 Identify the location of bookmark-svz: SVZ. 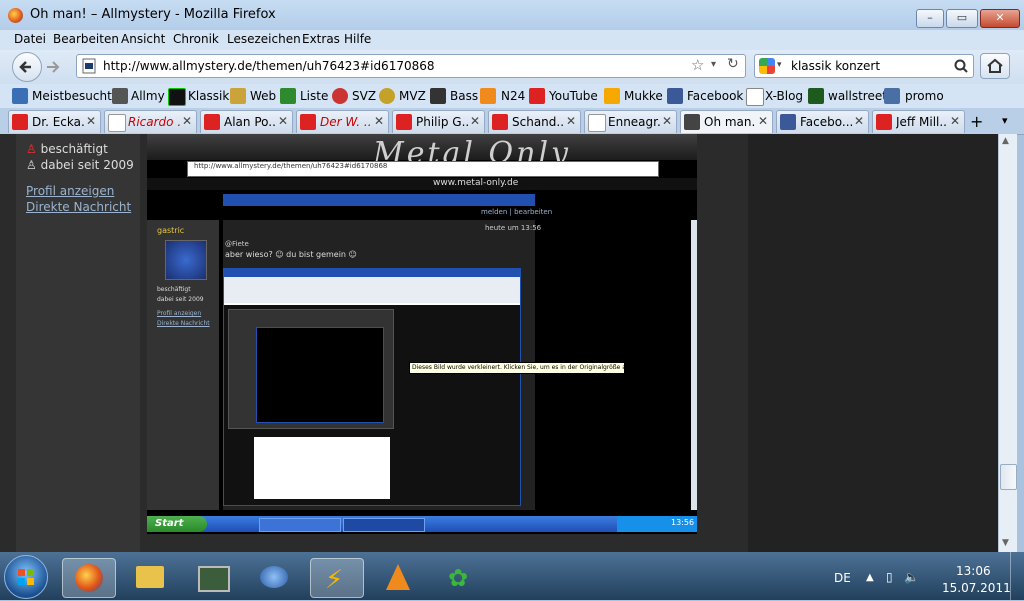
(364, 96).